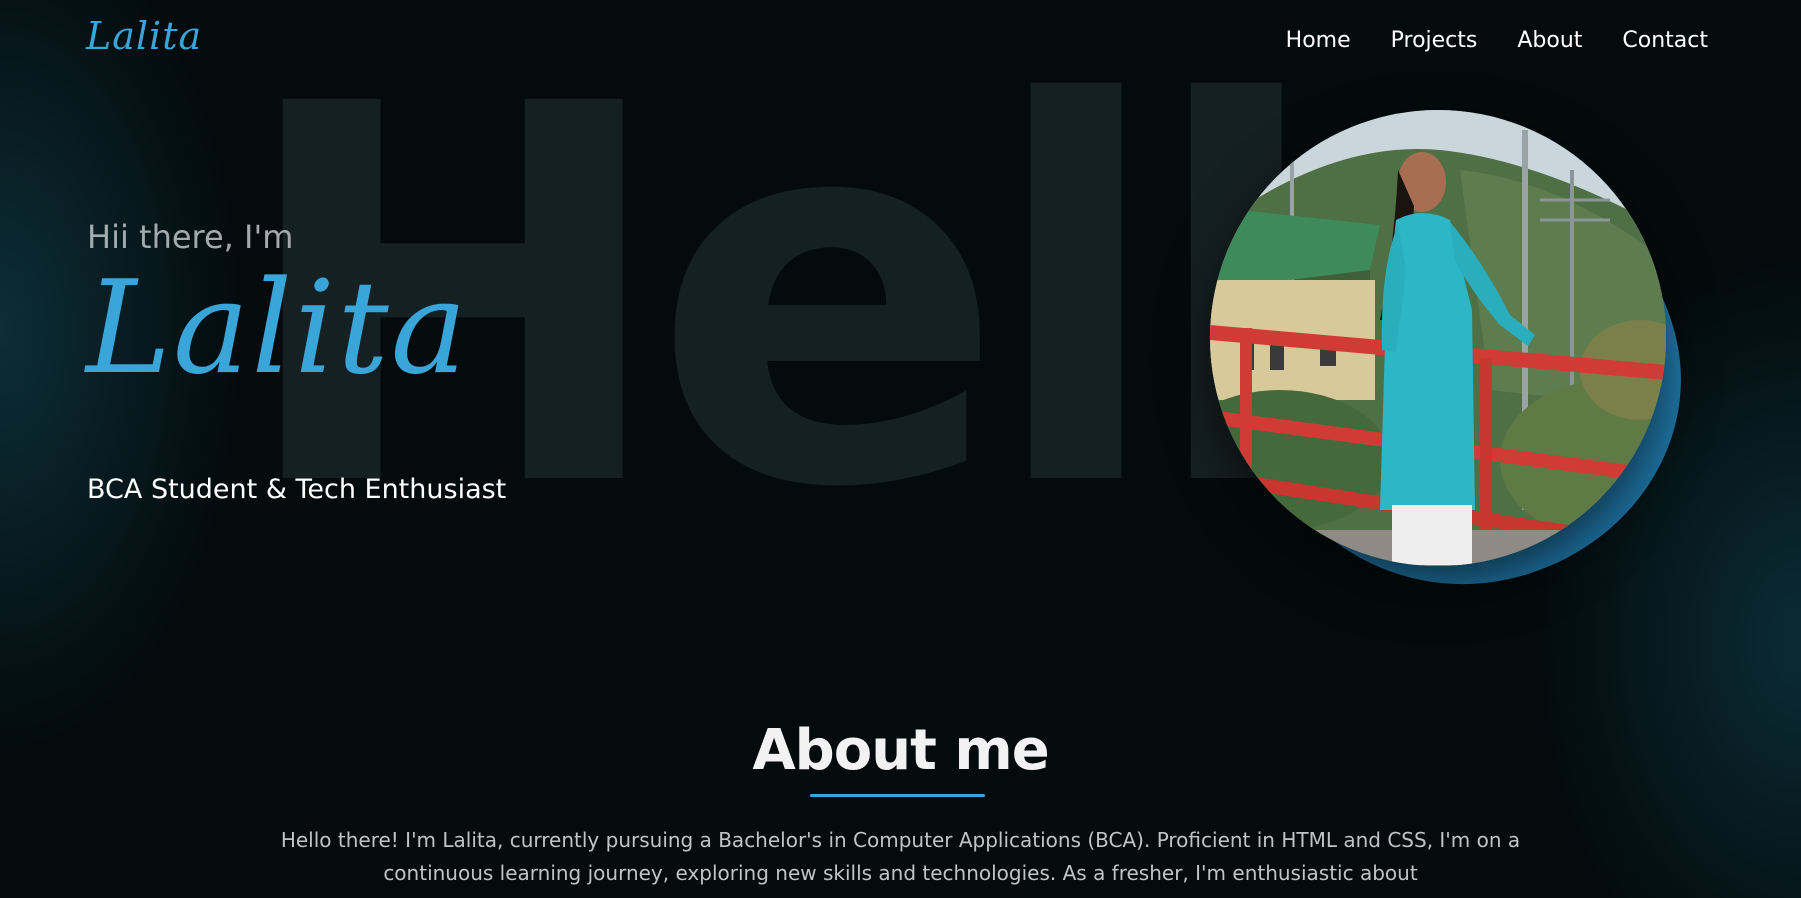 This screenshot has width=1801, height=898. I want to click on profile-photo, so click(1438, 338).